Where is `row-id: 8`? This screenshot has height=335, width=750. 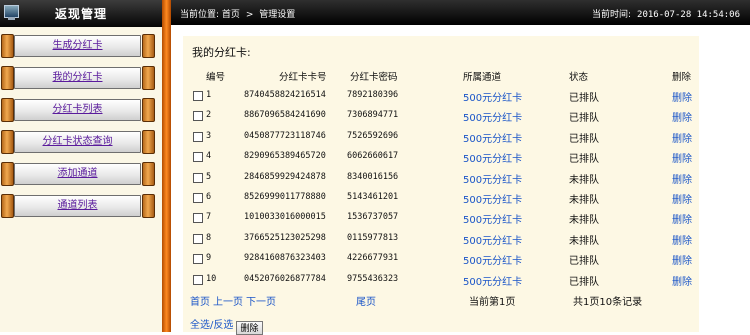 row-id: 8 is located at coordinates (209, 237).